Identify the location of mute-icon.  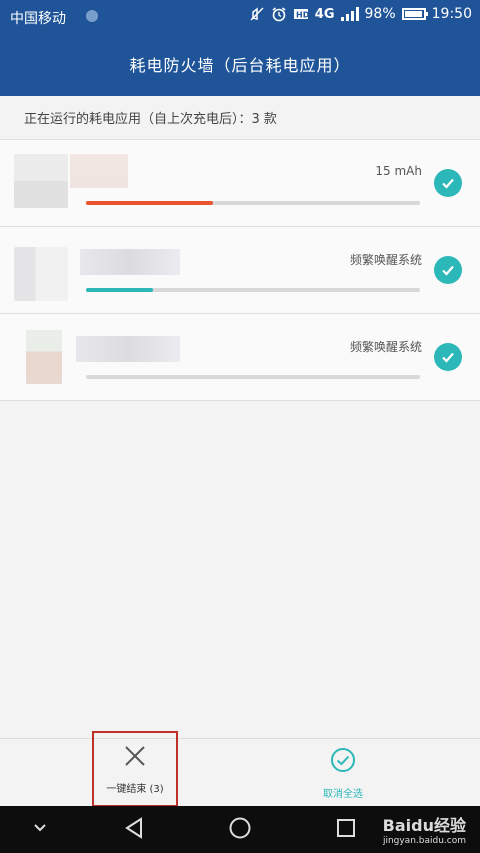
(257, 14).